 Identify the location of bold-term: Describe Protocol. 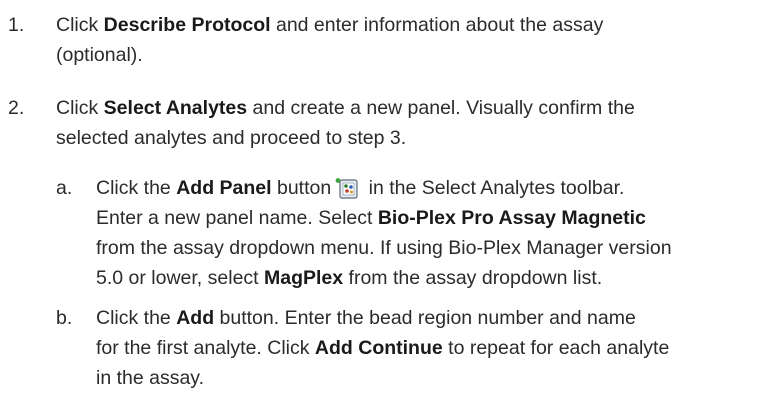
(187, 25).